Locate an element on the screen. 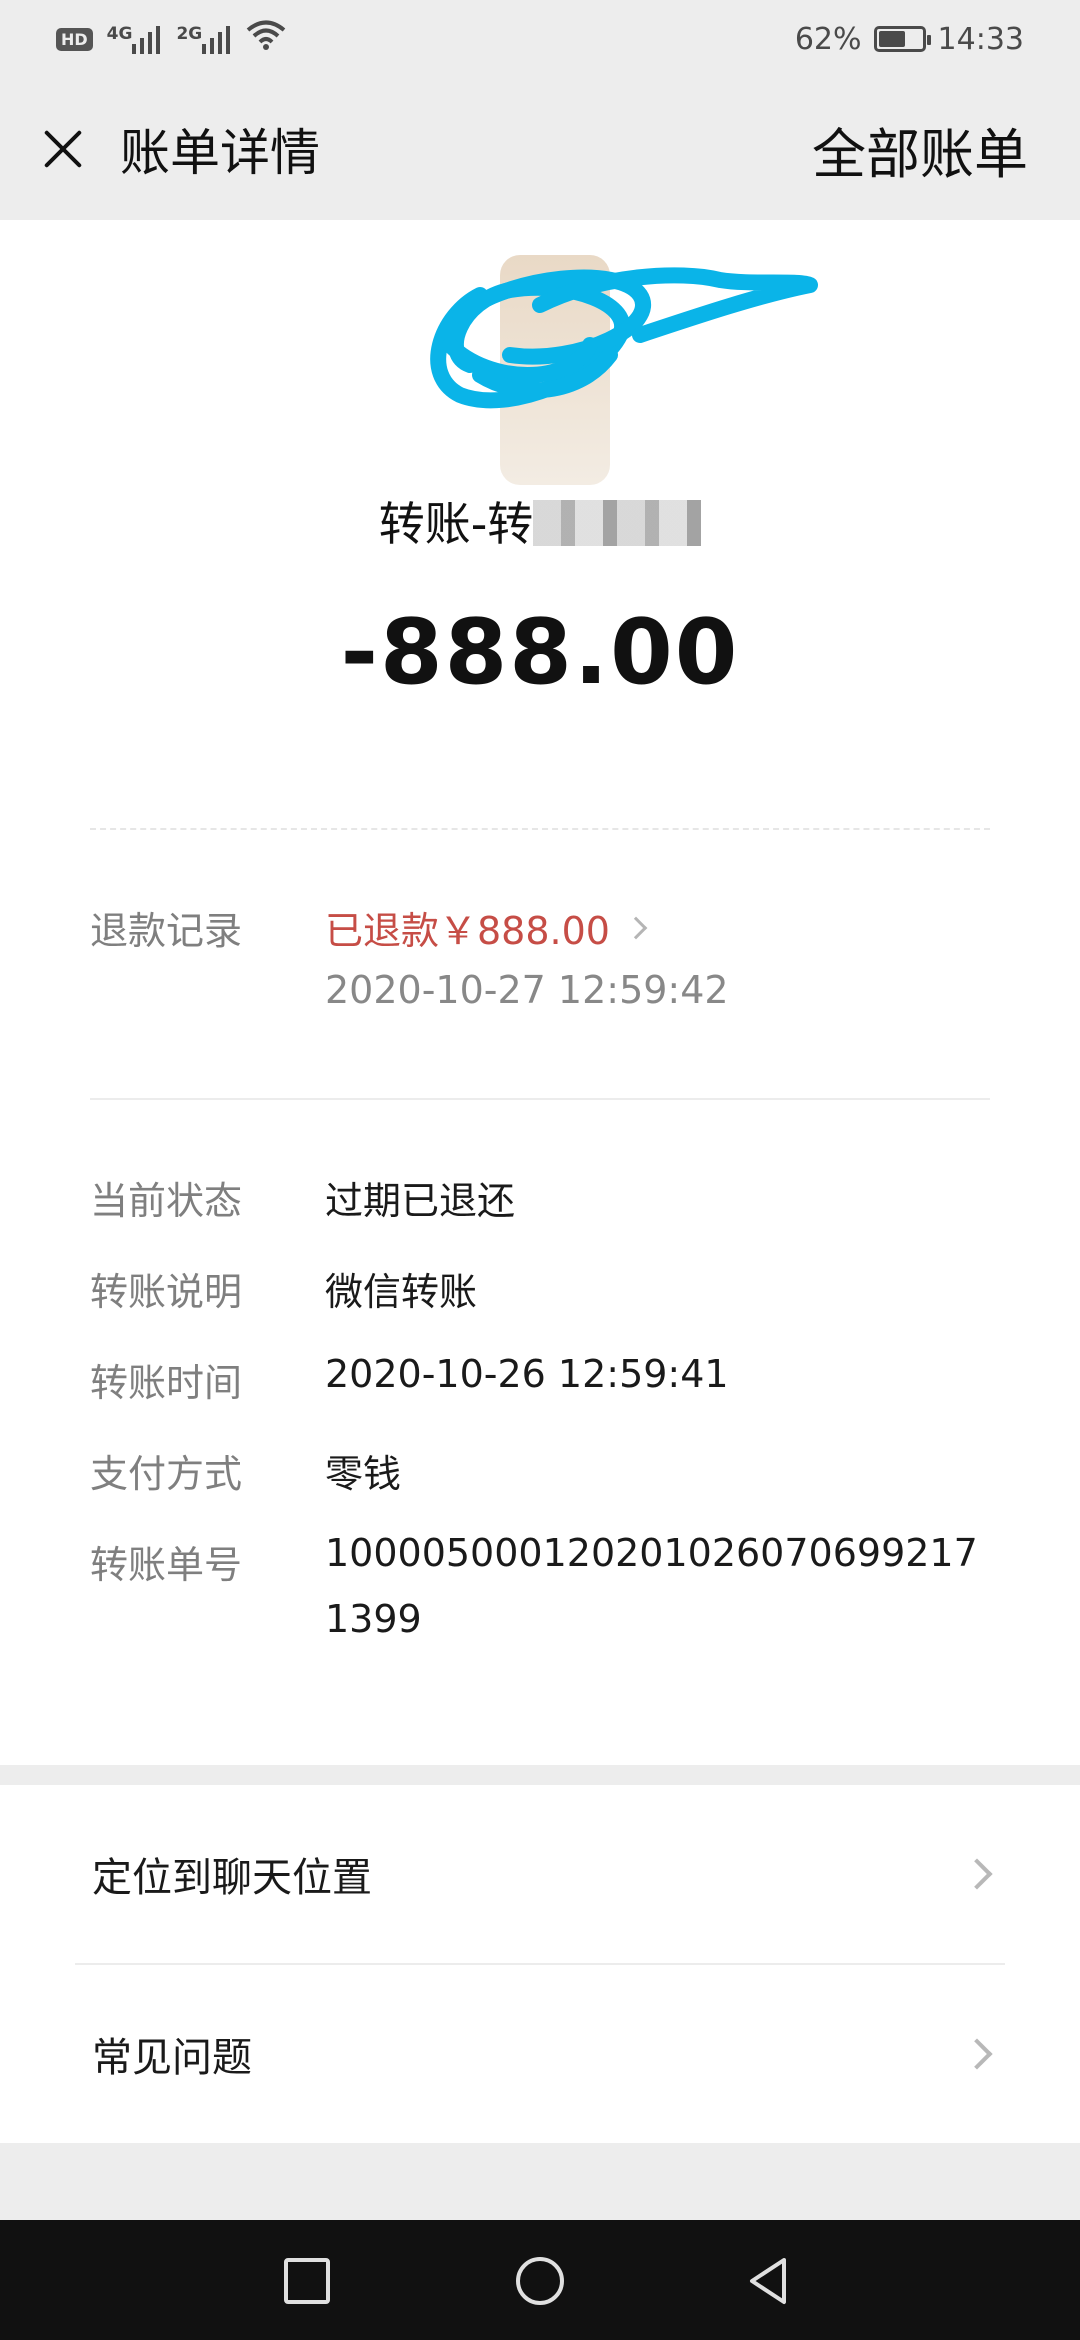  hd-icon: HD is located at coordinates (74, 39).